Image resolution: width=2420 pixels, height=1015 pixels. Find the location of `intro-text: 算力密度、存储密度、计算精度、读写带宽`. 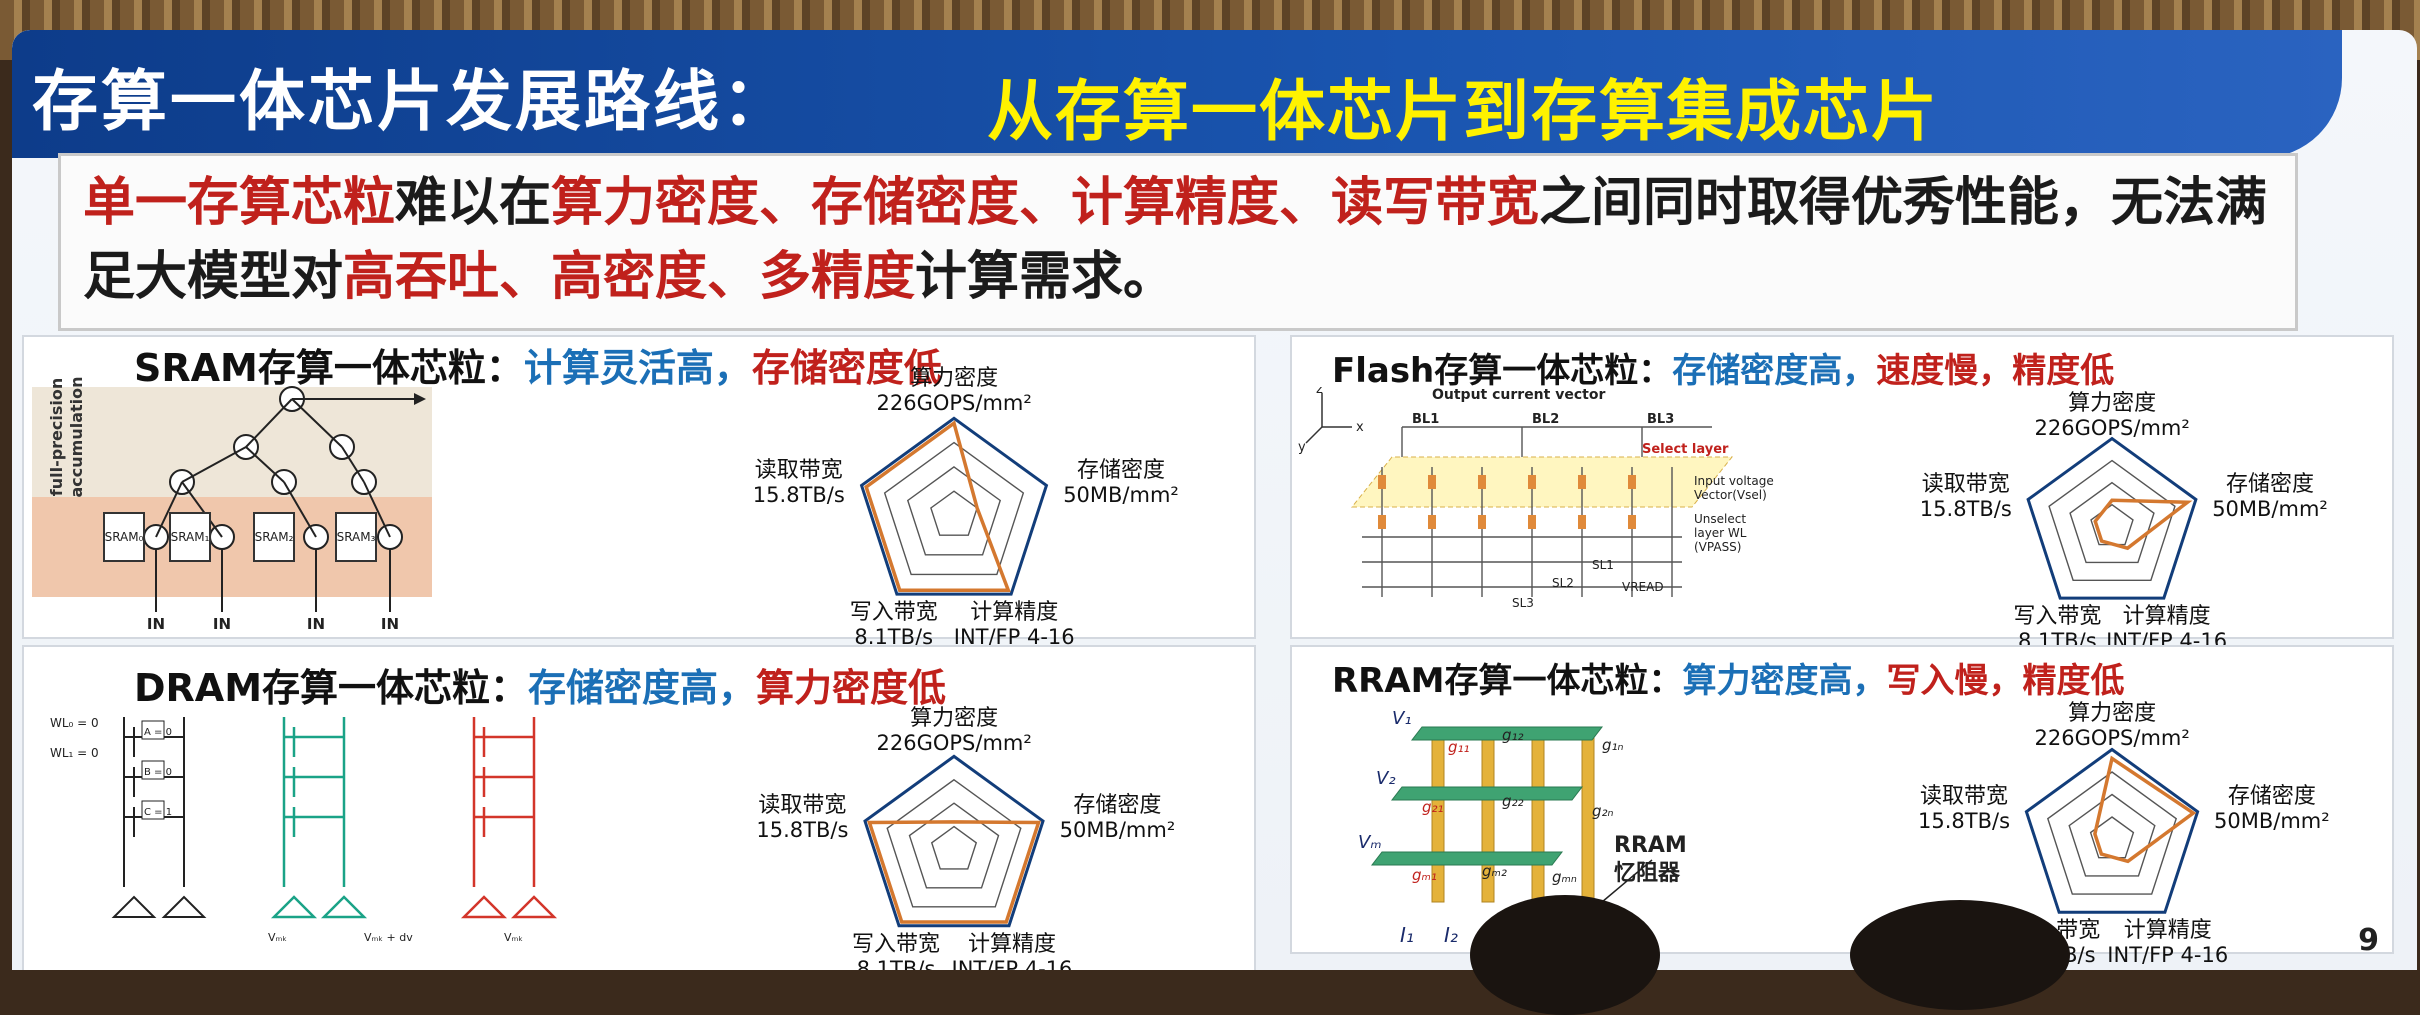

intro-text: 算力密度、存储密度、计算精度、读写带宽 is located at coordinates (1045, 203).